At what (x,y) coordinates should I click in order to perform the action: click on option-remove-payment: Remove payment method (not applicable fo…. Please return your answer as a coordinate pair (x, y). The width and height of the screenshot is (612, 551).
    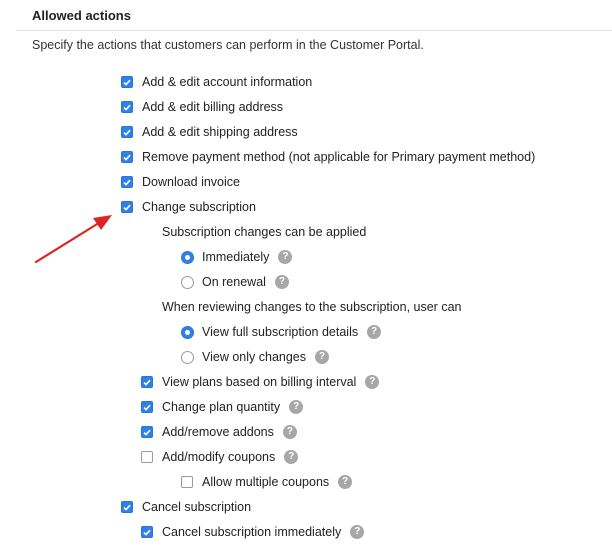
    Looking at the image, I should click on (328, 157).